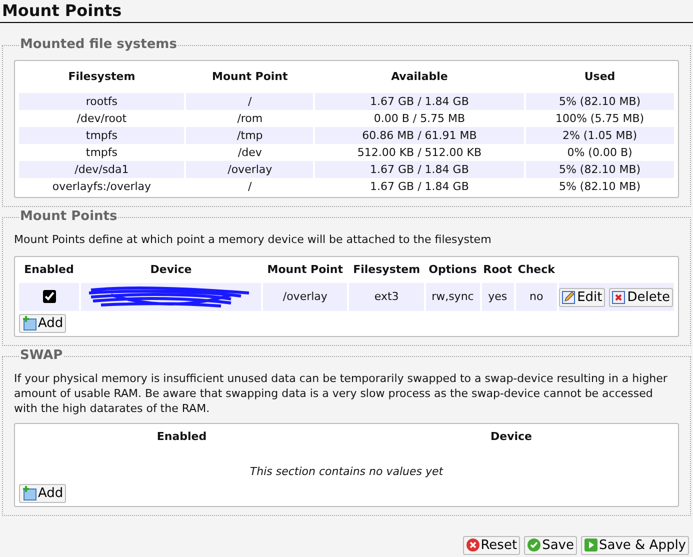 This screenshot has height=557, width=693. What do you see at coordinates (591, 545) in the screenshot?
I see `play-icon` at bounding box center [591, 545].